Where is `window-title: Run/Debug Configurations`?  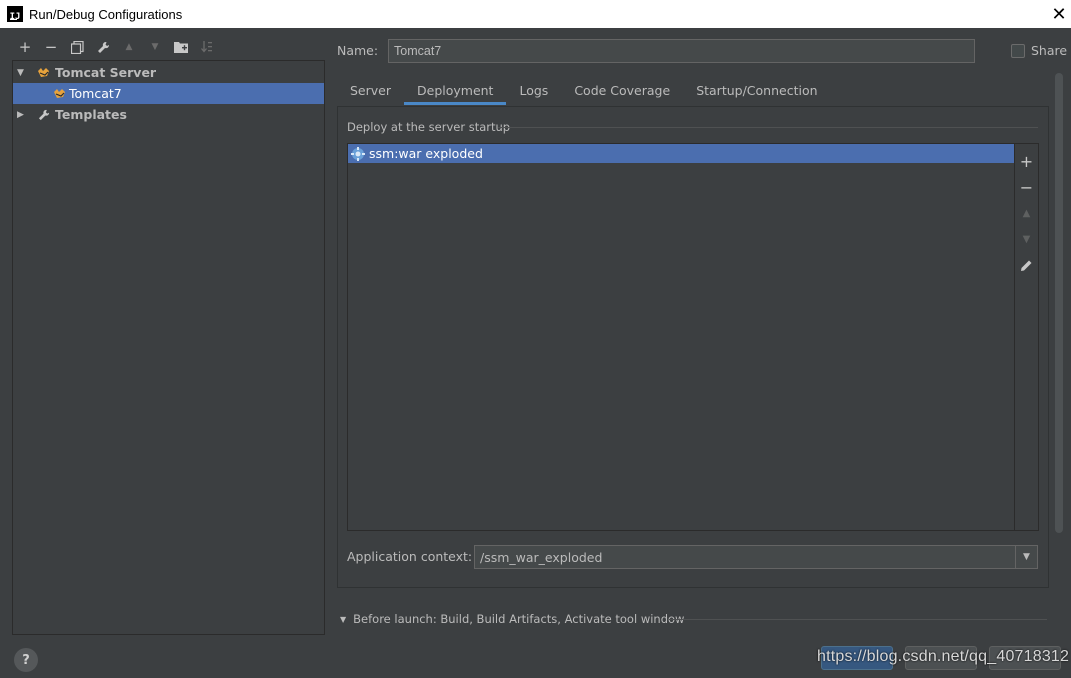 window-title: Run/Debug Configurations is located at coordinates (106, 14).